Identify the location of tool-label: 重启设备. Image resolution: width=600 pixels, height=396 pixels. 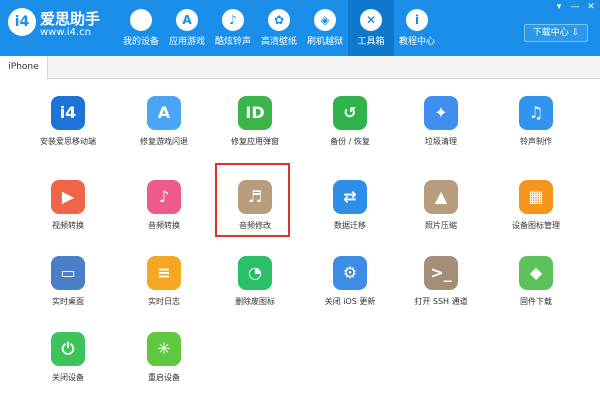
(164, 377).